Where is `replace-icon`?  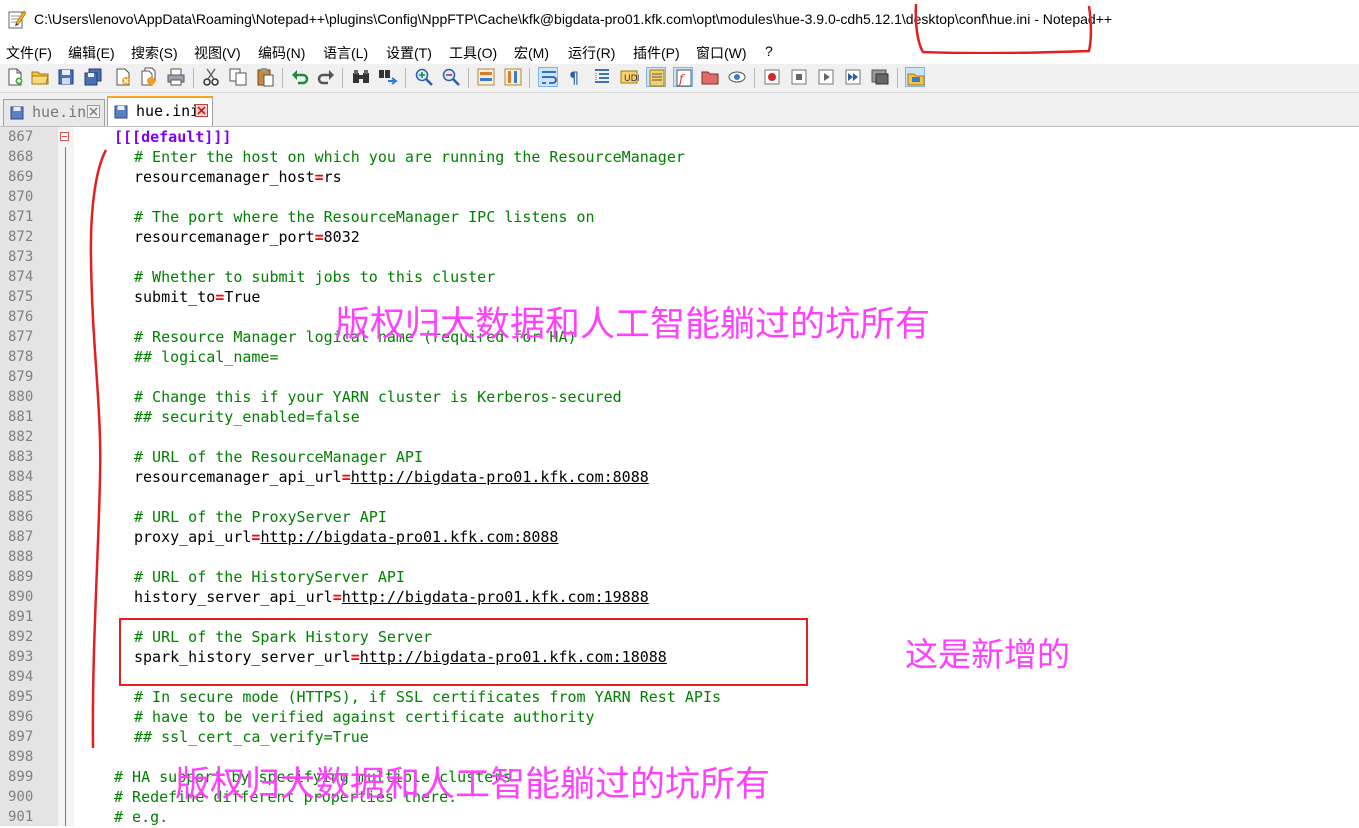
replace-icon is located at coordinates (388, 77).